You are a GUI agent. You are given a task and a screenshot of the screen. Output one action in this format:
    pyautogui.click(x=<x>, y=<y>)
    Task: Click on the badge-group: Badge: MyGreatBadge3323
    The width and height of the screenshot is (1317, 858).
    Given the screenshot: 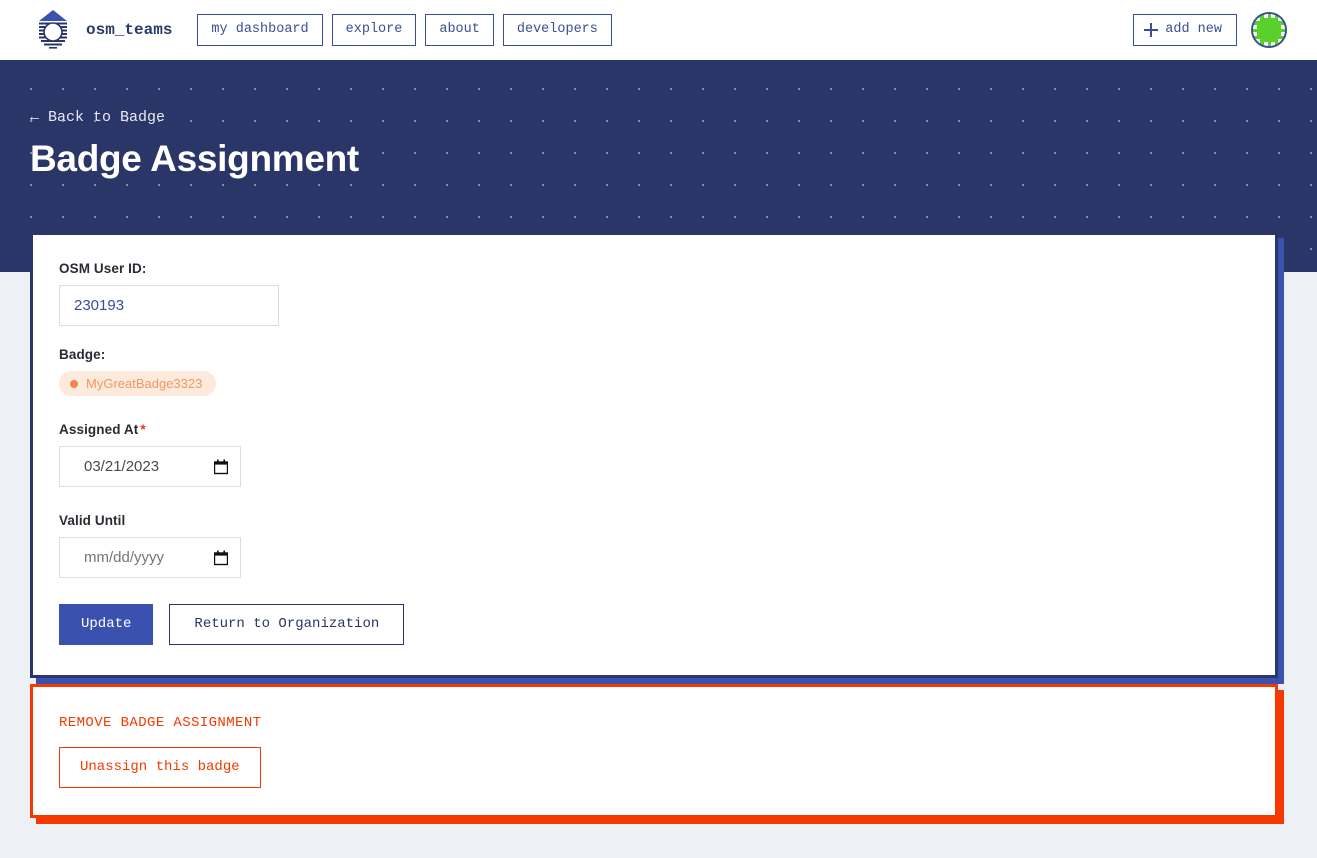 What is the action you would take?
    pyautogui.click(x=654, y=371)
    